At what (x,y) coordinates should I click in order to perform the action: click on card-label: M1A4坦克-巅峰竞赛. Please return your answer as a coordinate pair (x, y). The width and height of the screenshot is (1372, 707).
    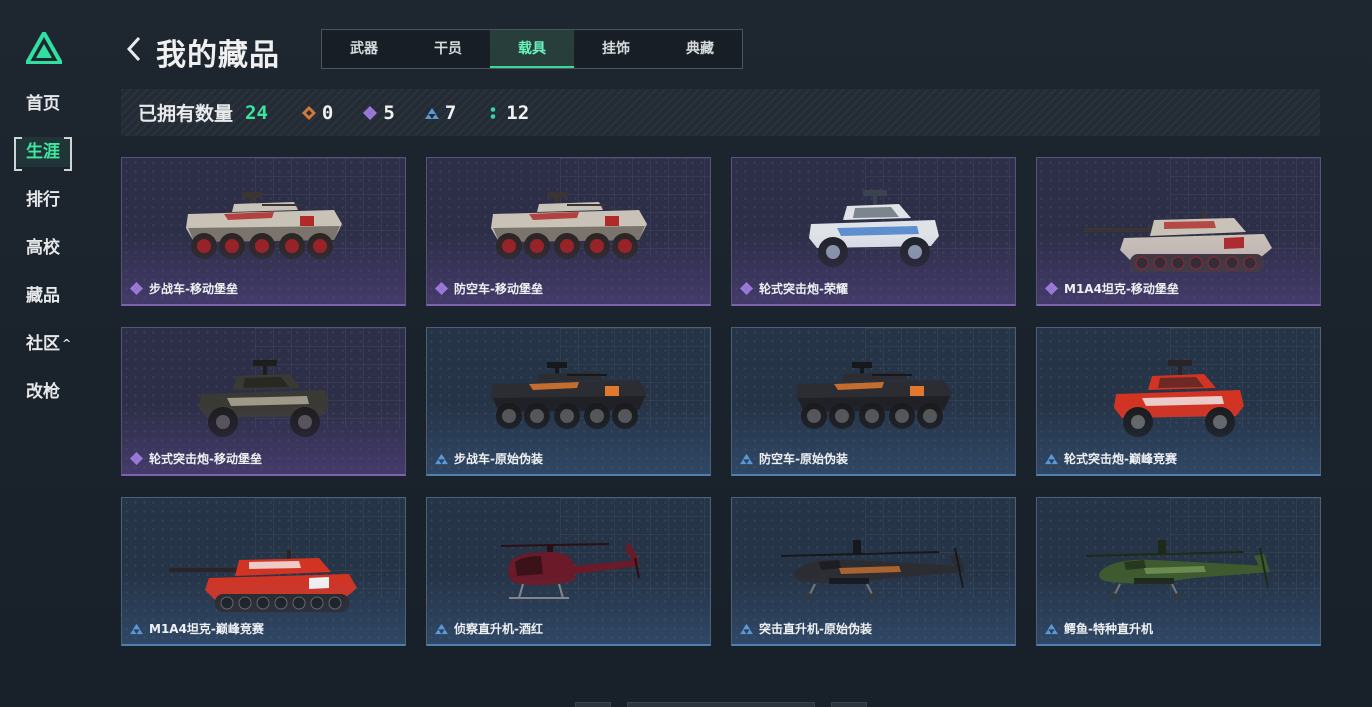
    Looking at the image, I should click on (197, 628).